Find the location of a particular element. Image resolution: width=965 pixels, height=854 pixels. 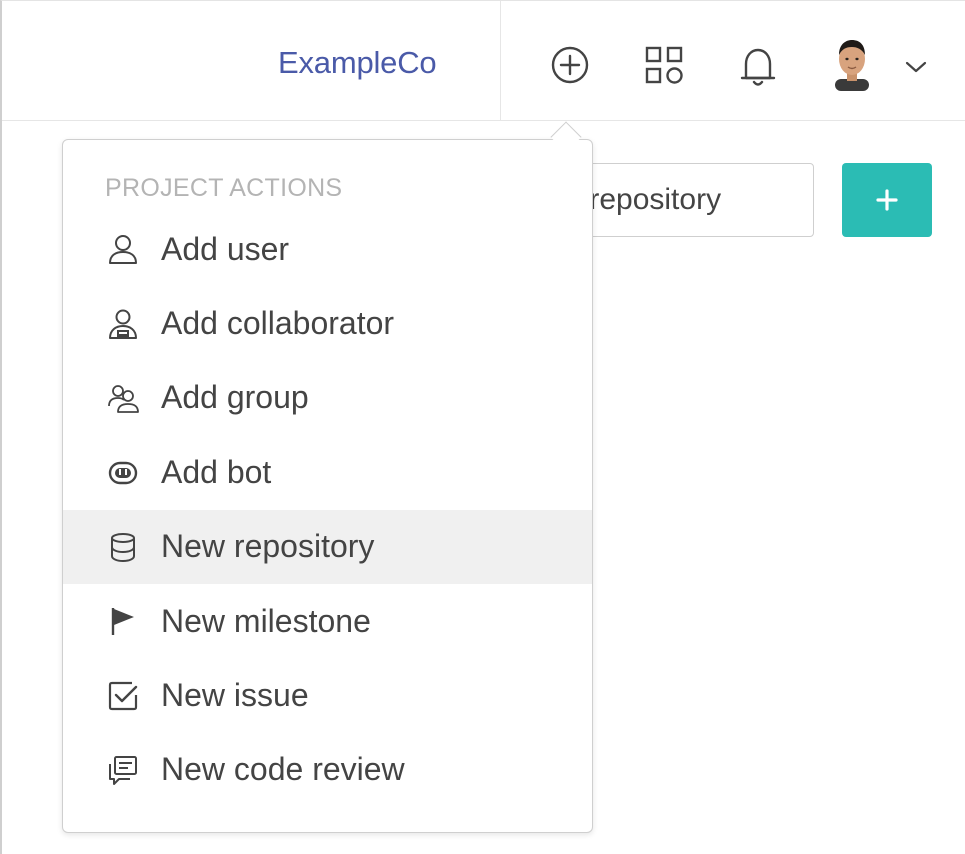

add-button is located at coordinates (887, 200).